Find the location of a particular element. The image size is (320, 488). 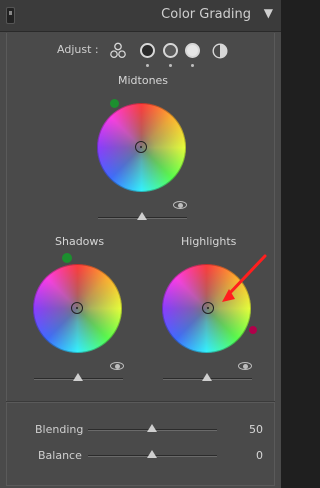

midtones-marker is located at coordinates (114, 103).